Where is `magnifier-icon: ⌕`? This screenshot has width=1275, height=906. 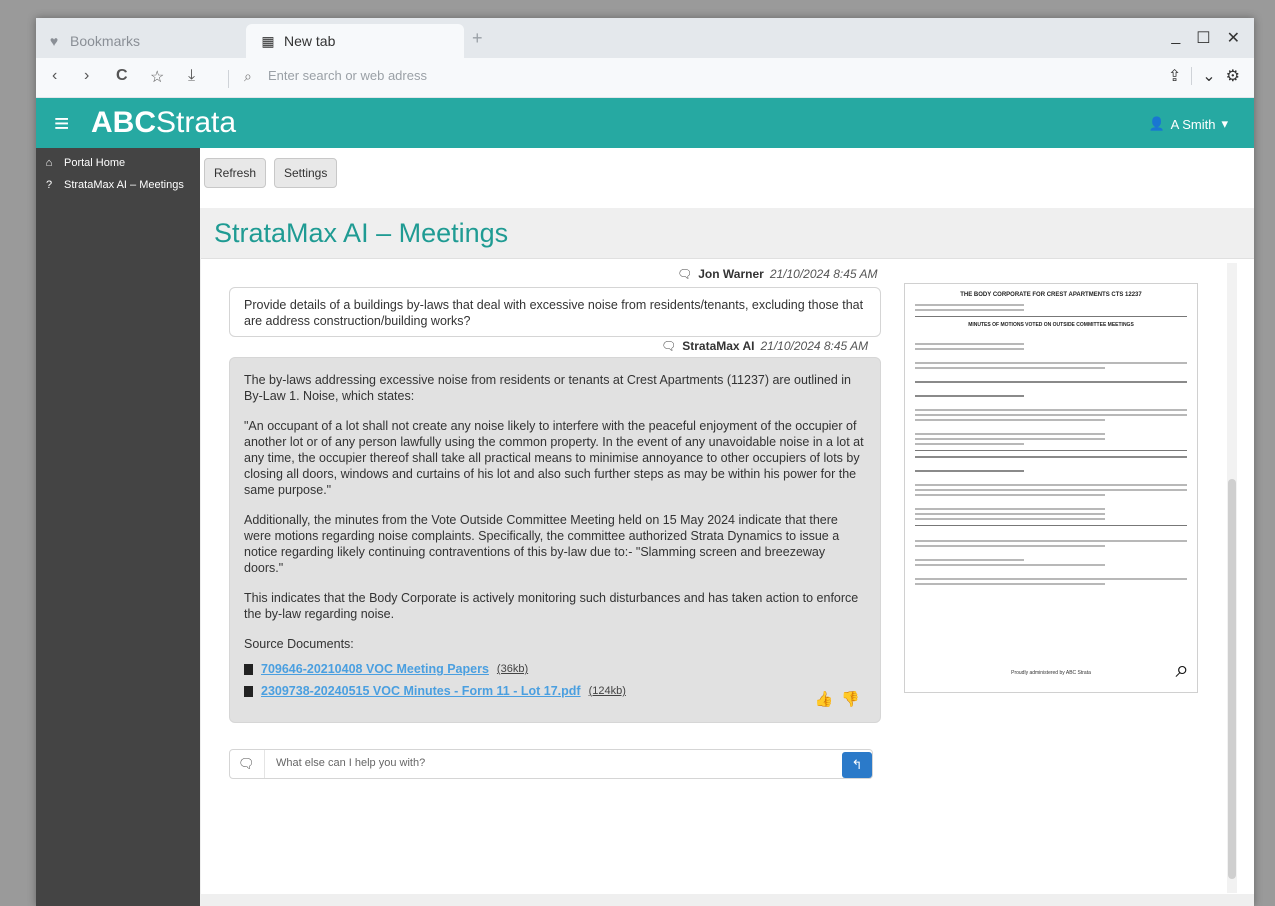
magnifier-icon: ⌕ is located at coordinates (1182, 670).